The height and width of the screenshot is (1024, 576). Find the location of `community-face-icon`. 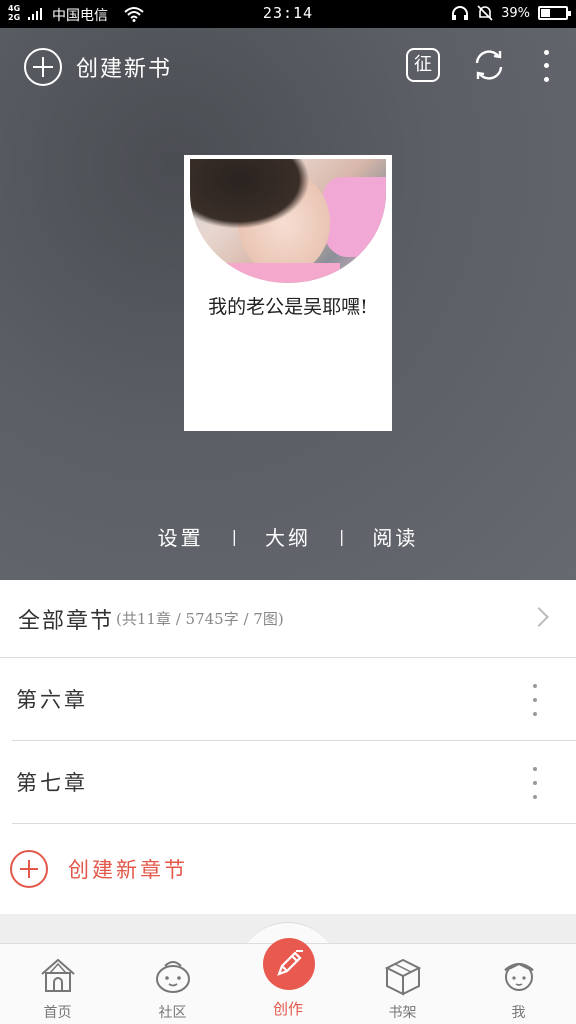

community-face-icon is located at coordinates (172, 977).